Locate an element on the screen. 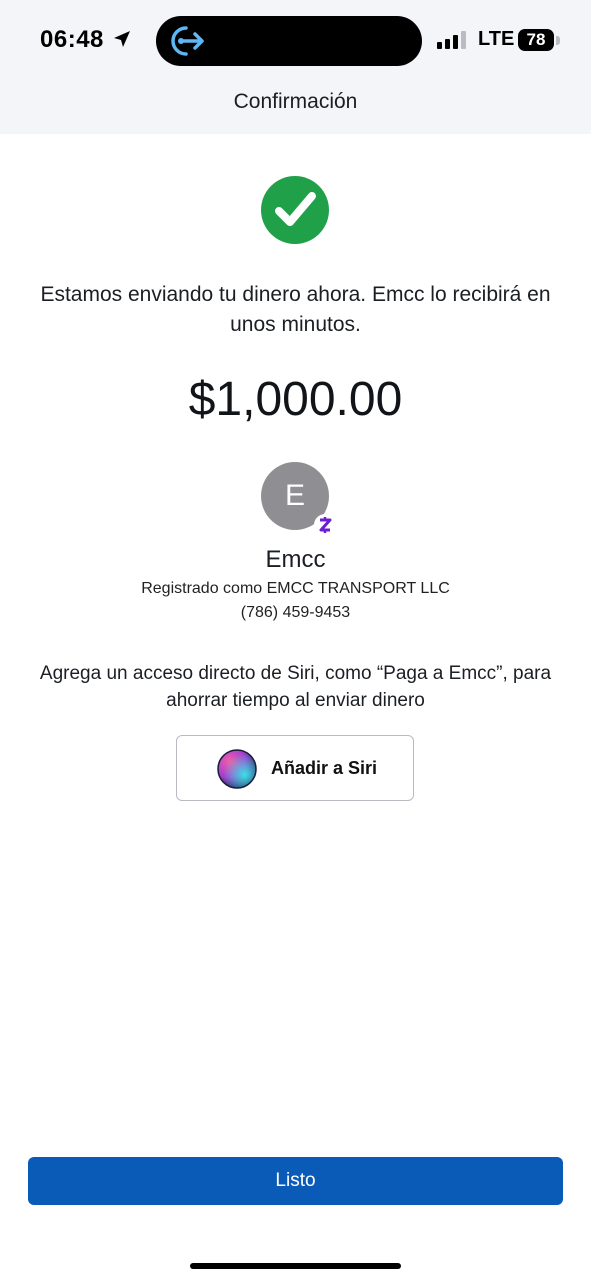  add-to-siri-label: Añadir a Siri is located at coordinates (324, 768).